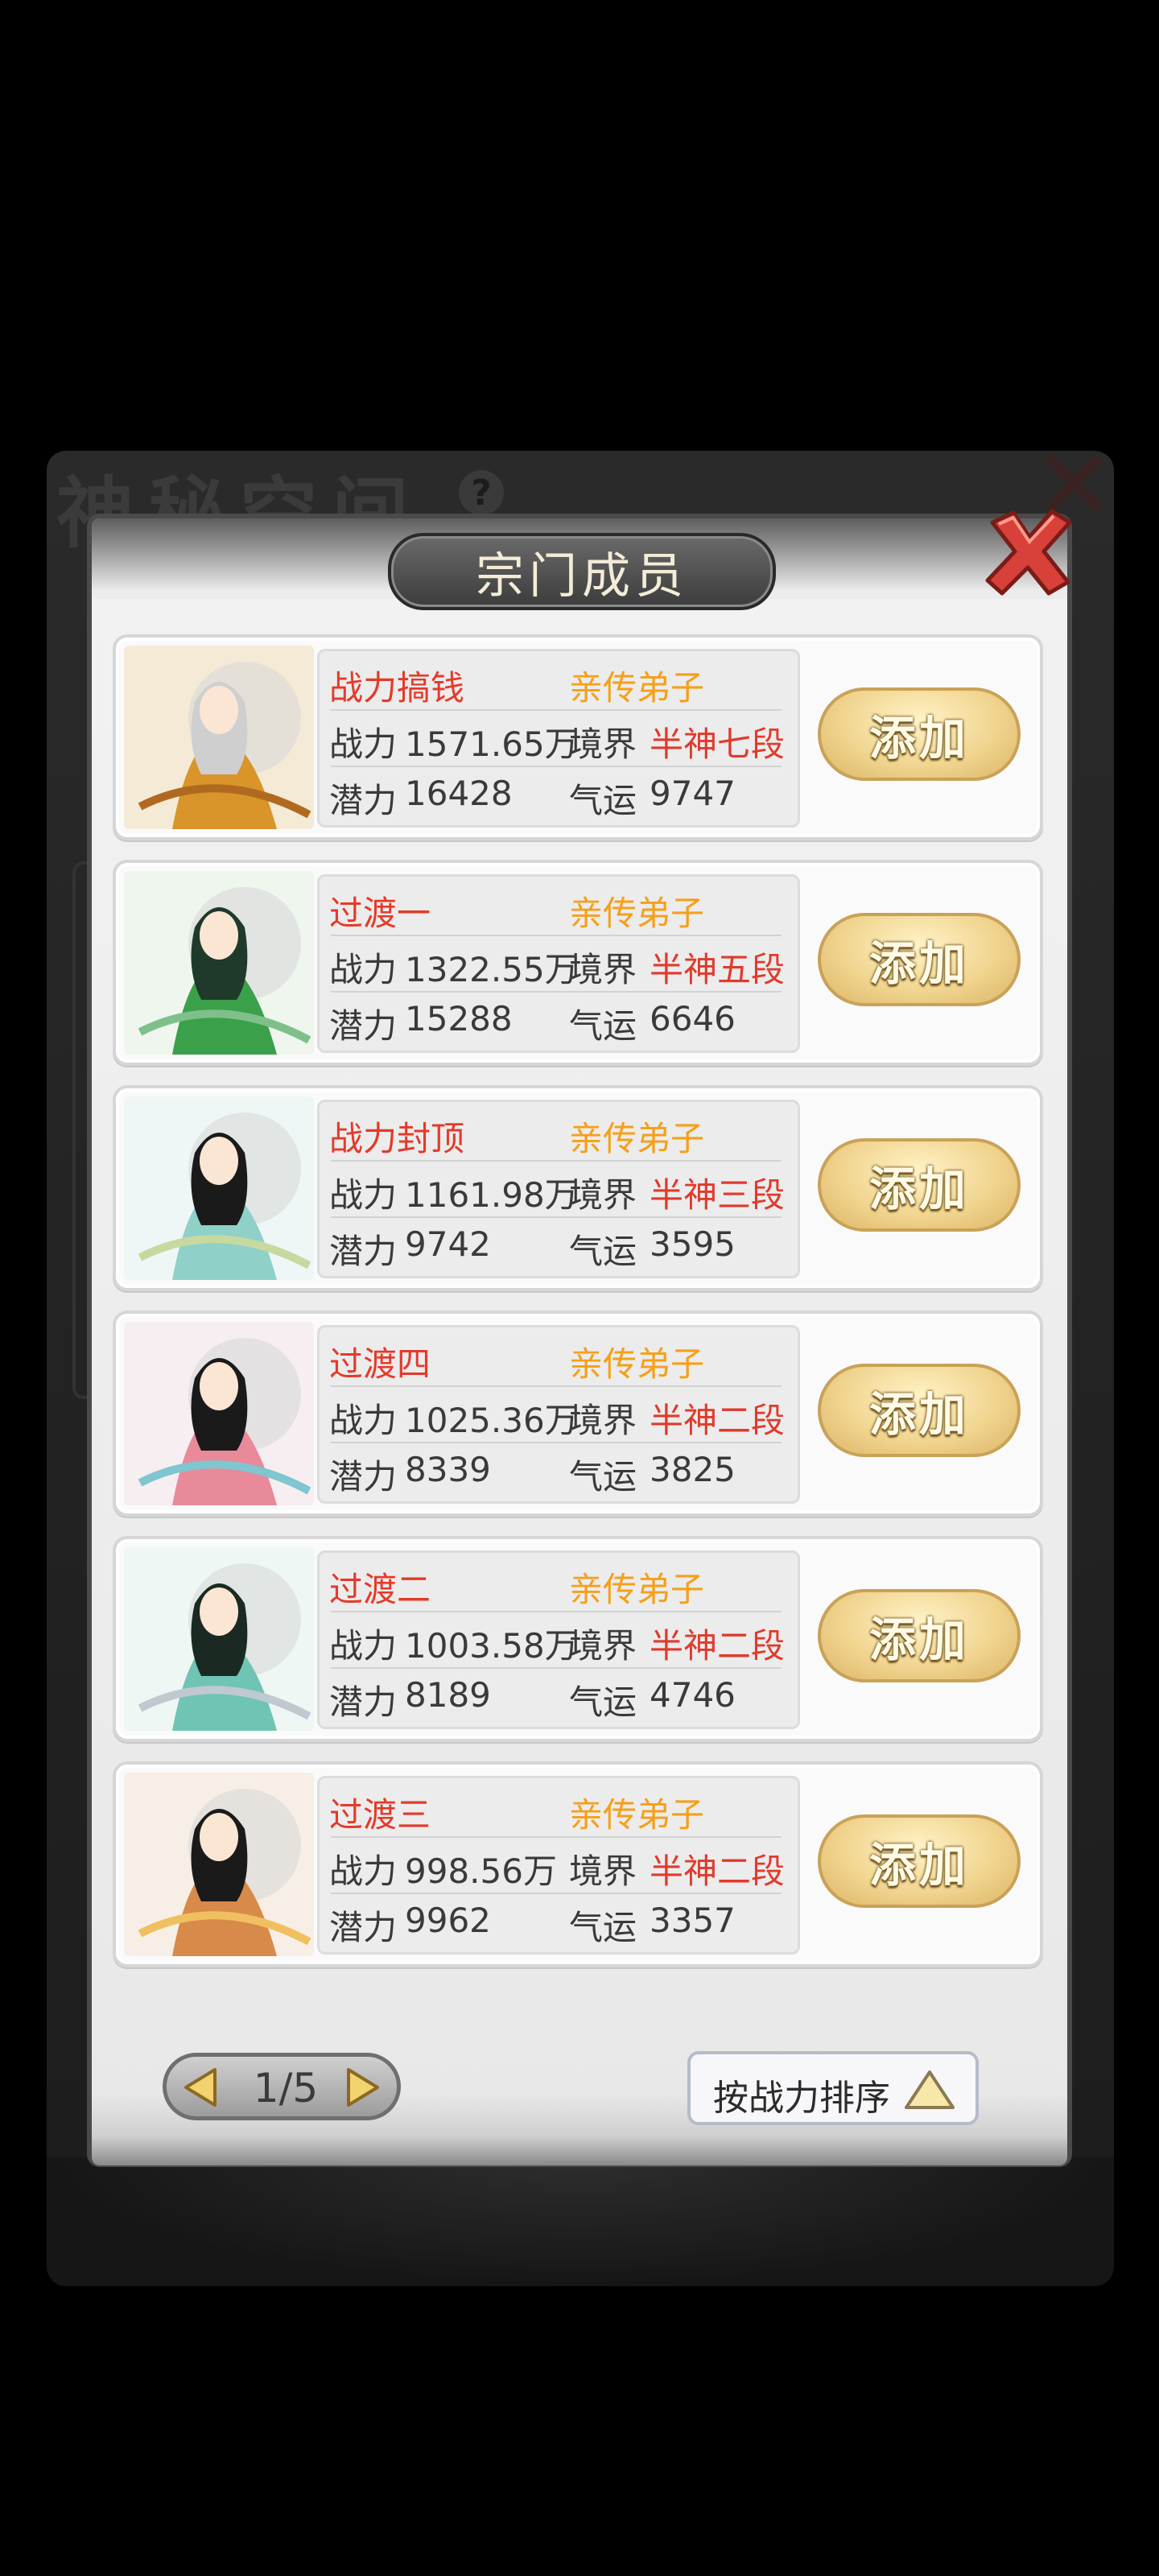 This screenshot has height=2576, width=1159. Describe the element at coordinates (380, 1589) in the screenshot. I see `member-name: 过渡二` at that location.